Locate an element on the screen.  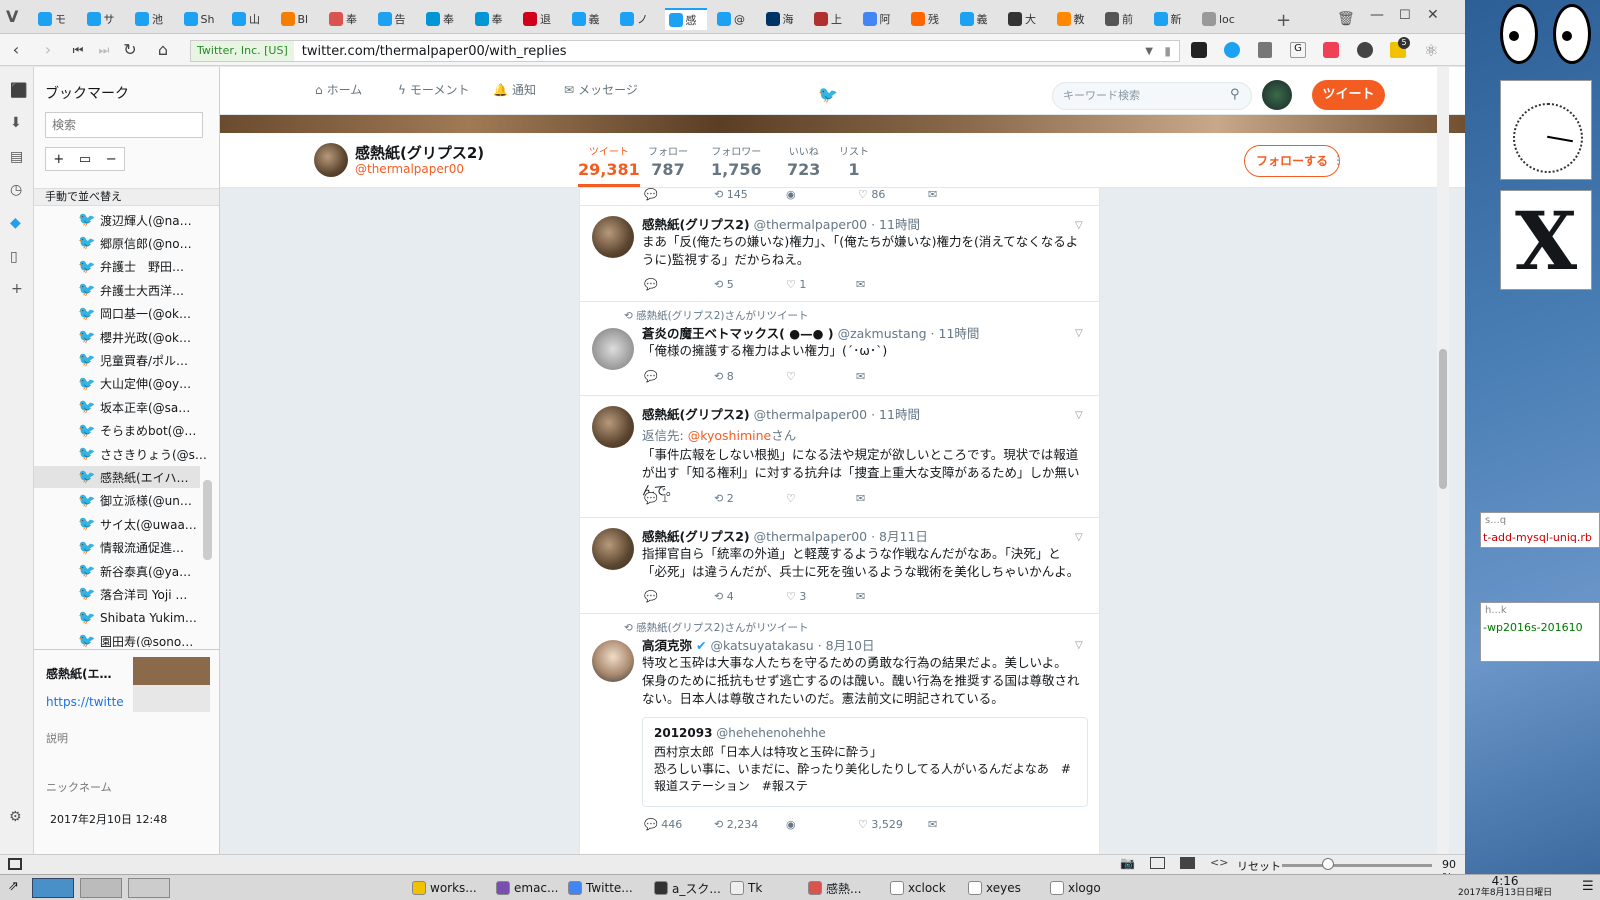
twitter-logo-icon: 🐦 is located at coordinates (828, 94).